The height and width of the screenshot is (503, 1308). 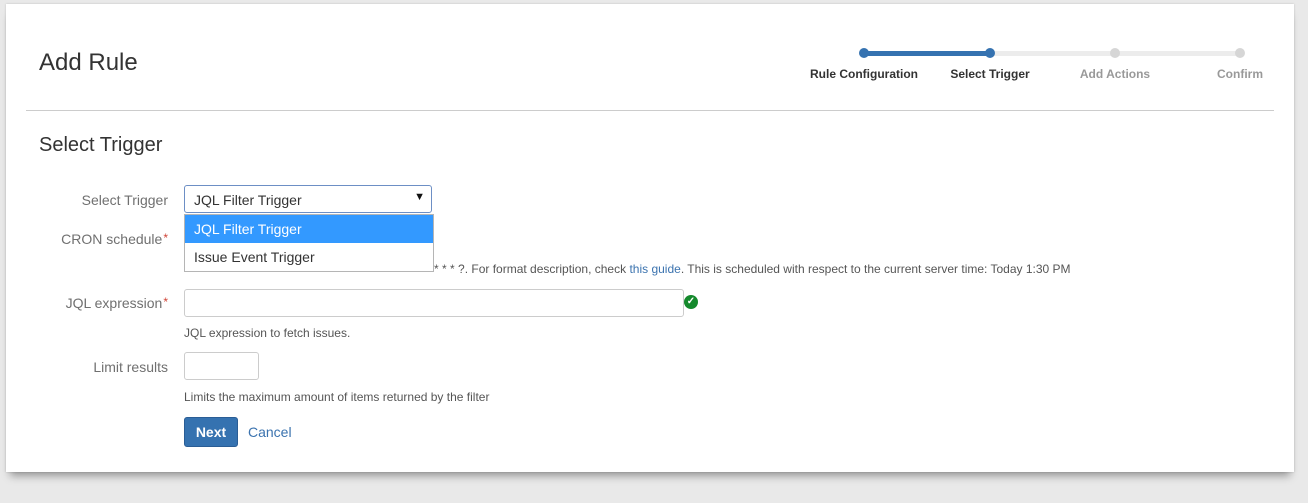 I want to click on trigger-option-issue-event: Issue Event Trigger, so click(x=309, y=257).